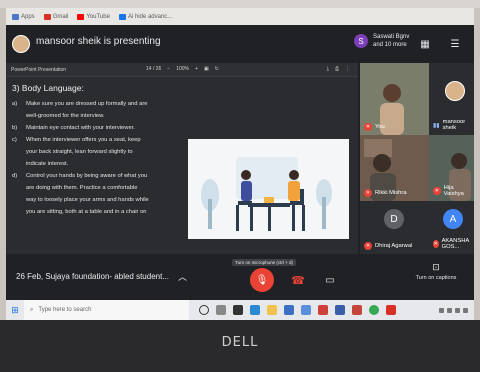 The image size is (480, 372). I want to click on mic-toggle-button: 🎙, so click(262, 280).